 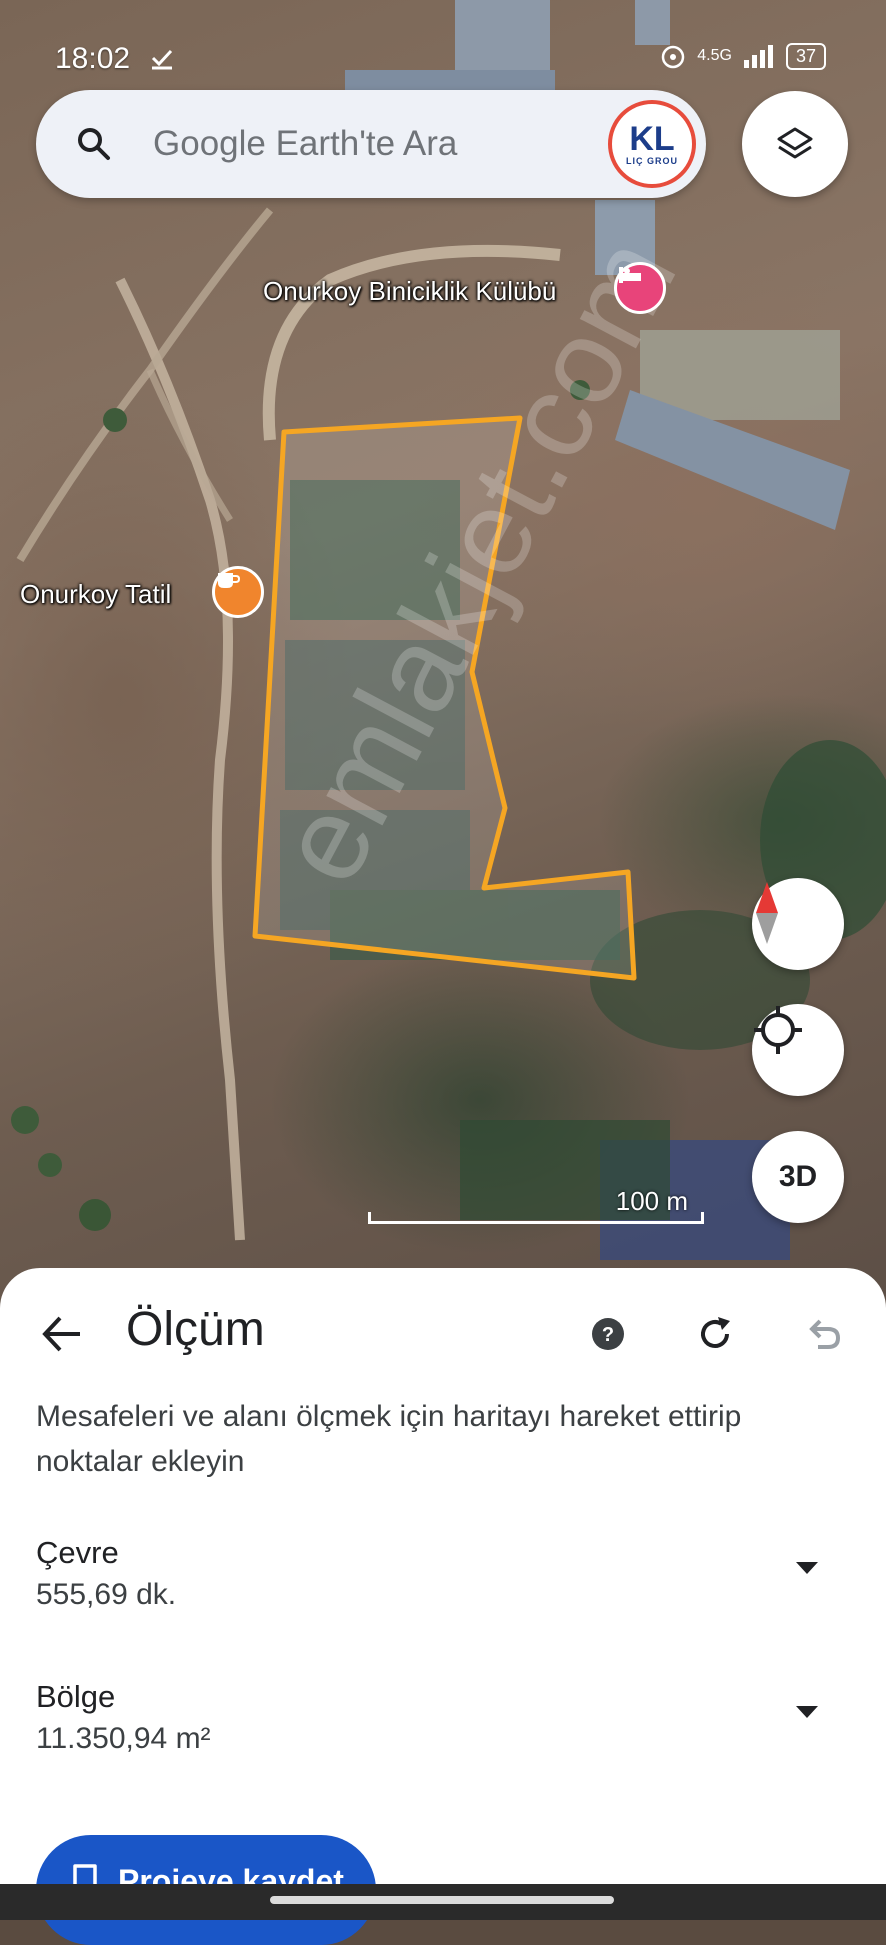 I want to click on undo-button, so click(x=823, y=1334).